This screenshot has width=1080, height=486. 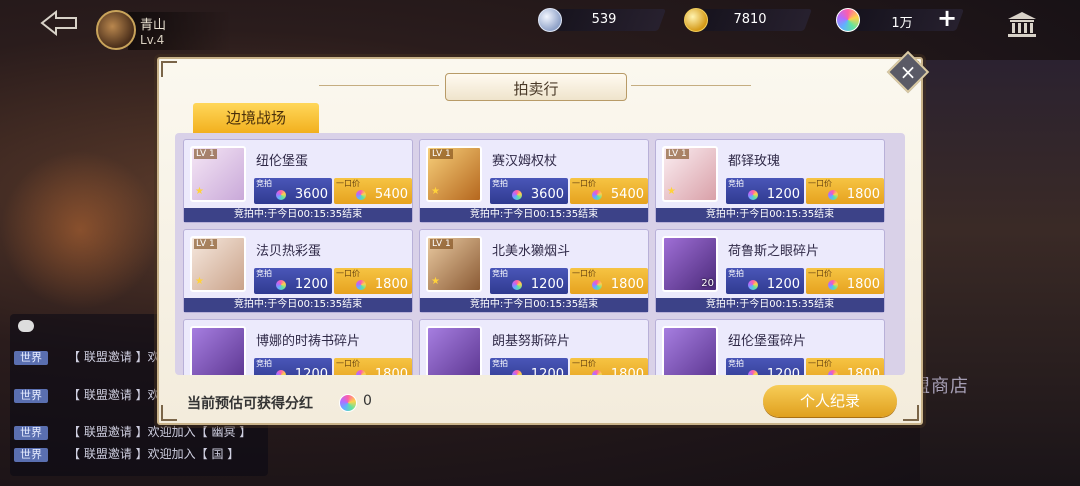 I want to click on title-decoration, so click(x=691, y=85).